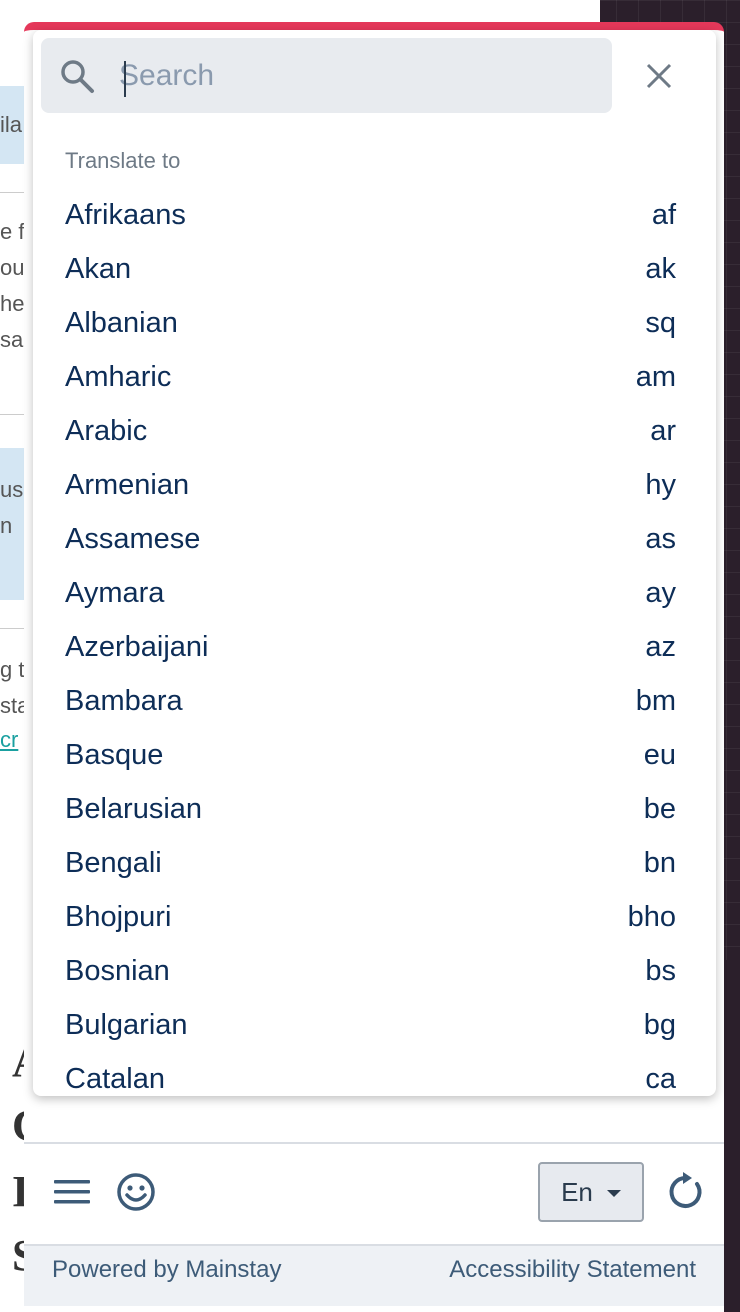 Image resolution: width=740 pixels, height=1312 pixels. Describe the element at coordinates (133, 538) in the screenshot. I see `language-name: Assamese` at that location.